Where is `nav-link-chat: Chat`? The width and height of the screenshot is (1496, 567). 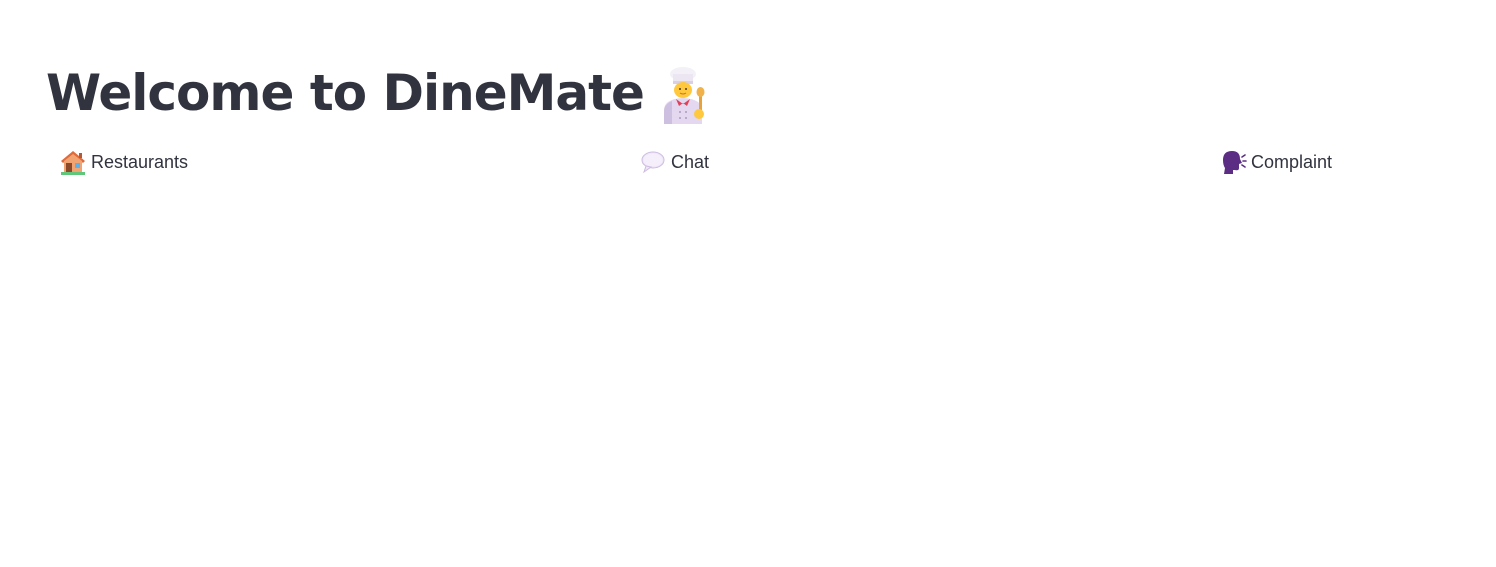 nav-link-chat: Chat is located at coordinates (674, 162).